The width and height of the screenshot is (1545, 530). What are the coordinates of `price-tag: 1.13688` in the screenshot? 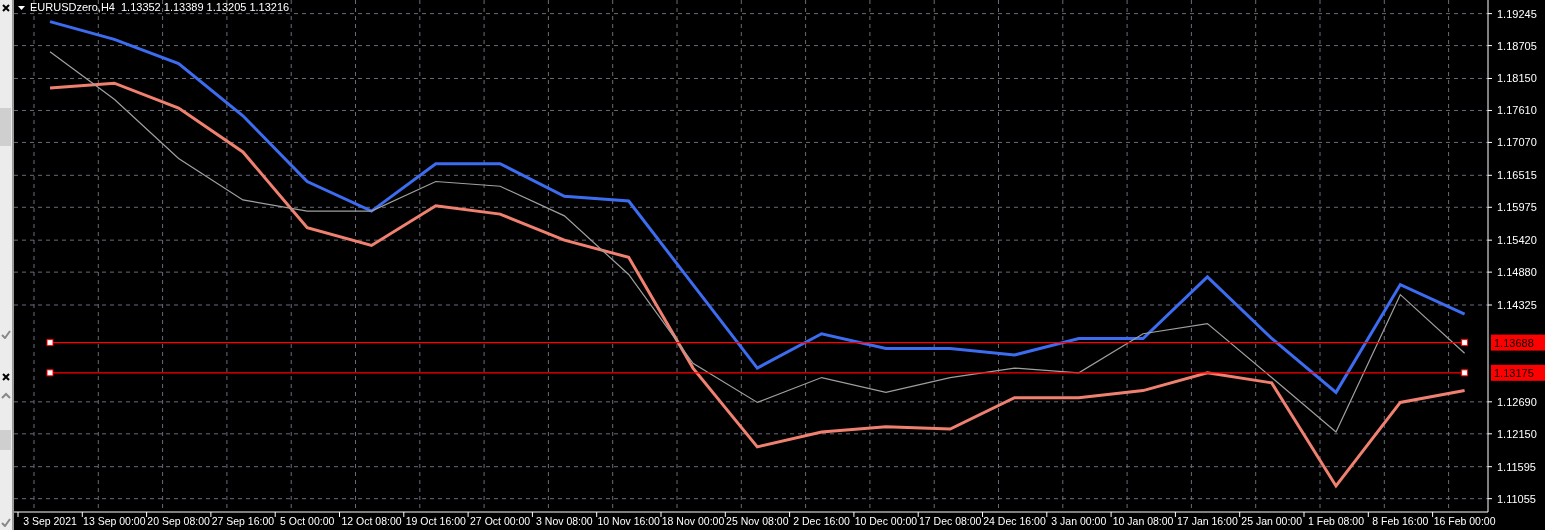 It's located at (1518, 342).